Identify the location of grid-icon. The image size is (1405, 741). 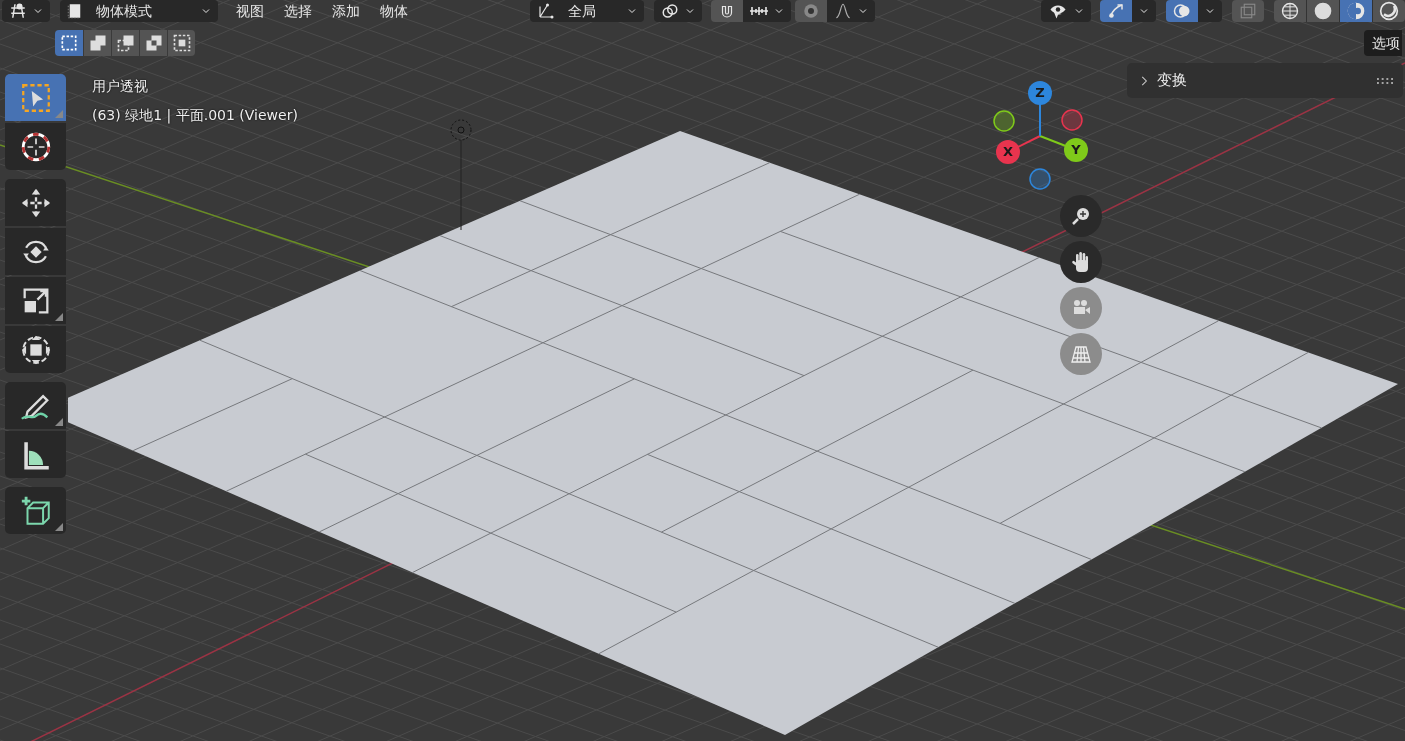
(18, 11).